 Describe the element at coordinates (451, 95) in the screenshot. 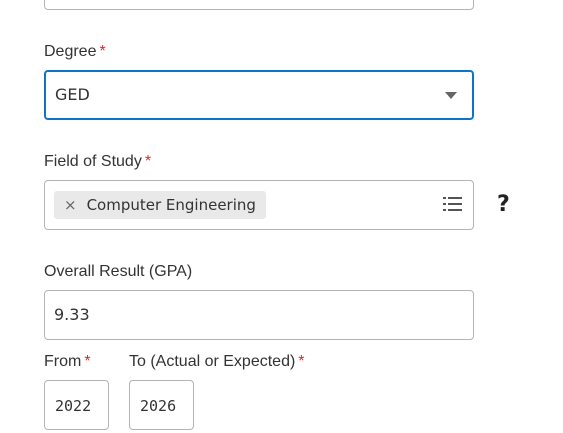

I see `caret-down-icon` at that location.